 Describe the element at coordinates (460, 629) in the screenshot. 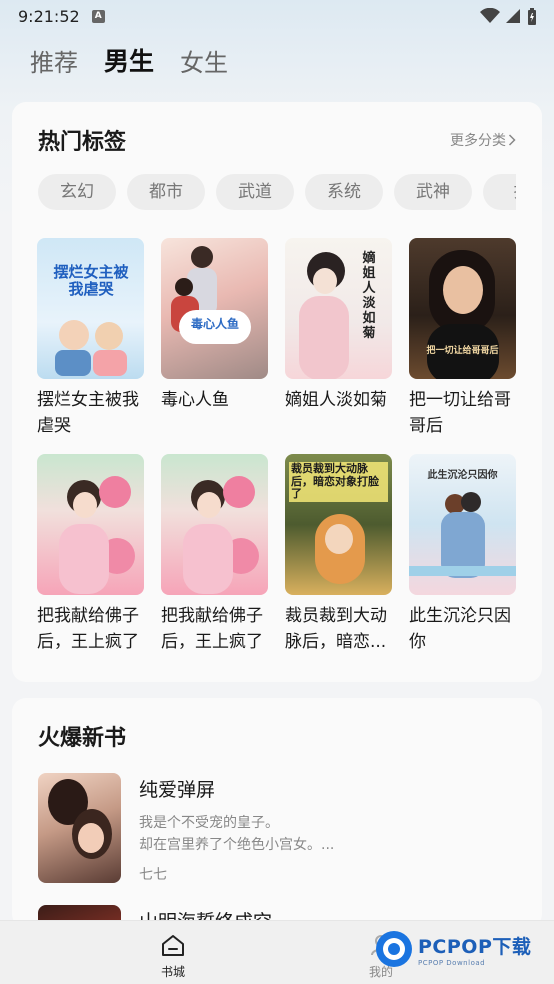

I see `book-title: 此生沉沦只因你` at that location.